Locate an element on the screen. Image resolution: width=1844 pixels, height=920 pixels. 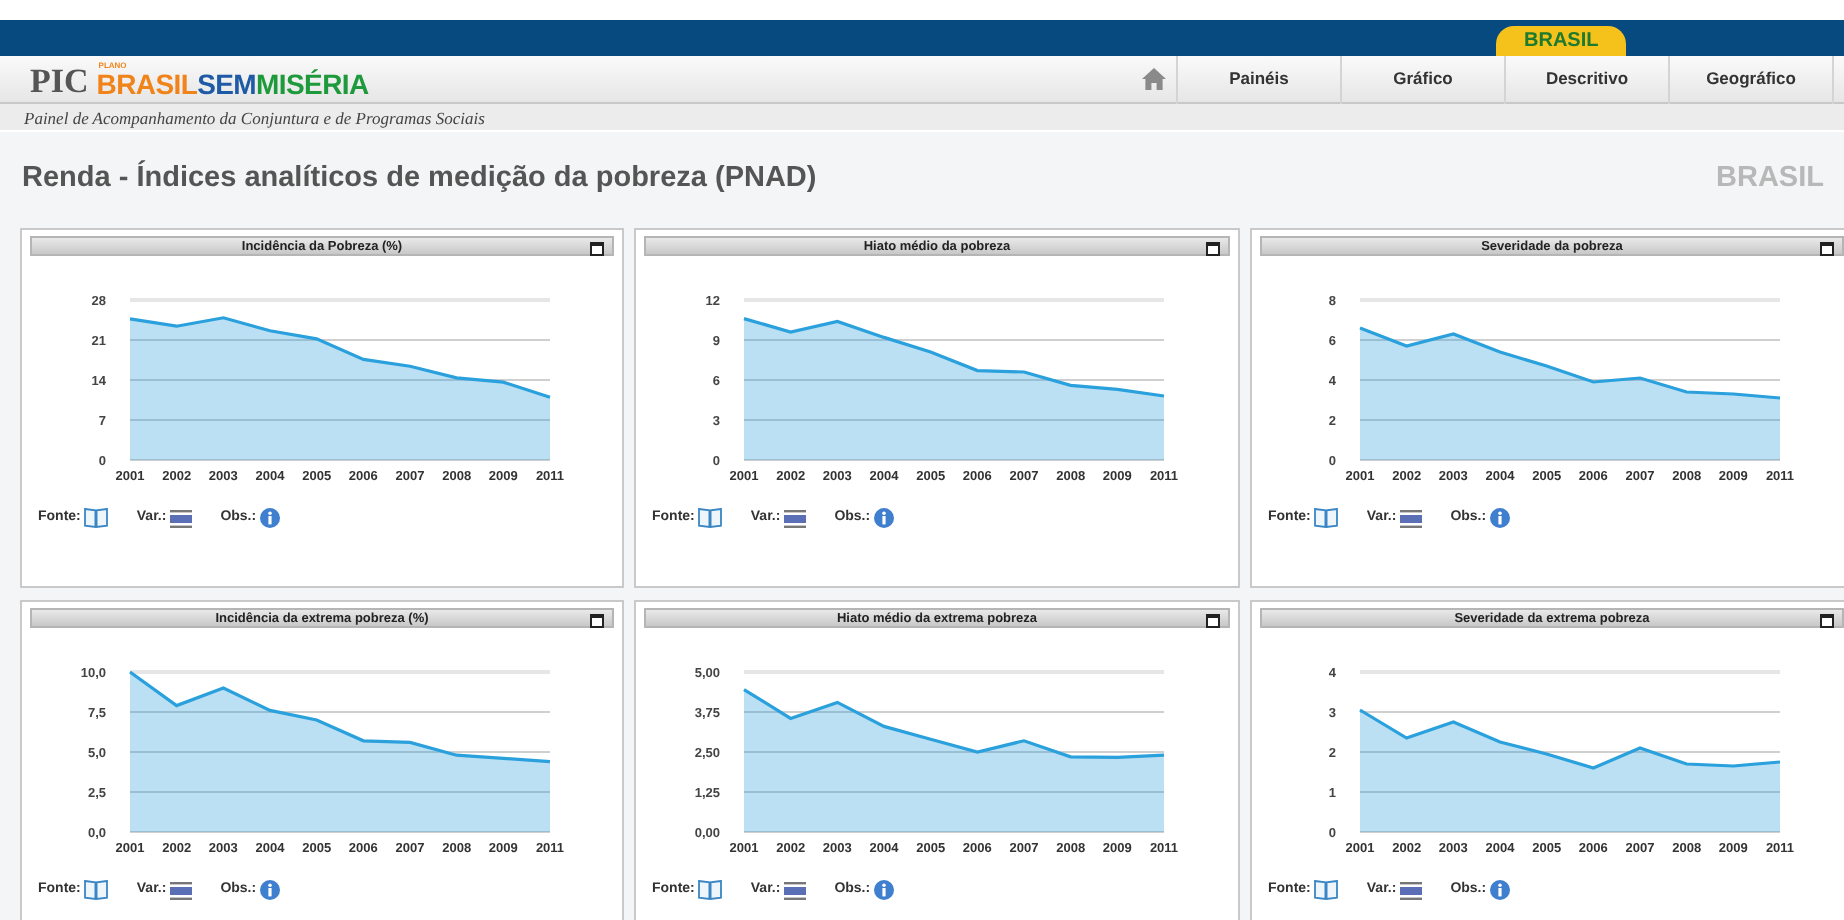
region-label: BRASIL is located at coordinates (1770, 179).